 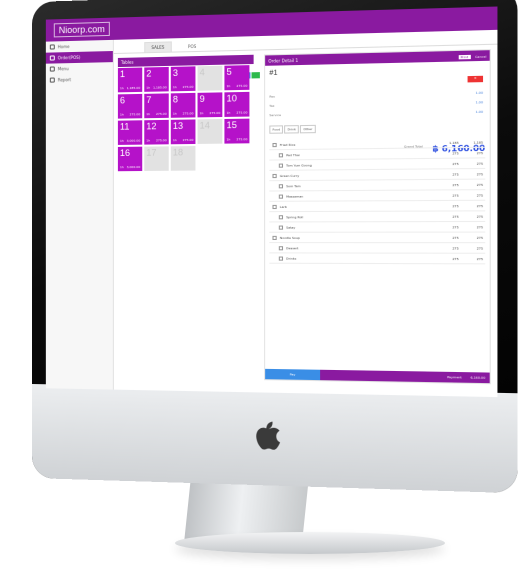 I want to click on order-item-row: Satay 275 275, so click(x=377, y=227).